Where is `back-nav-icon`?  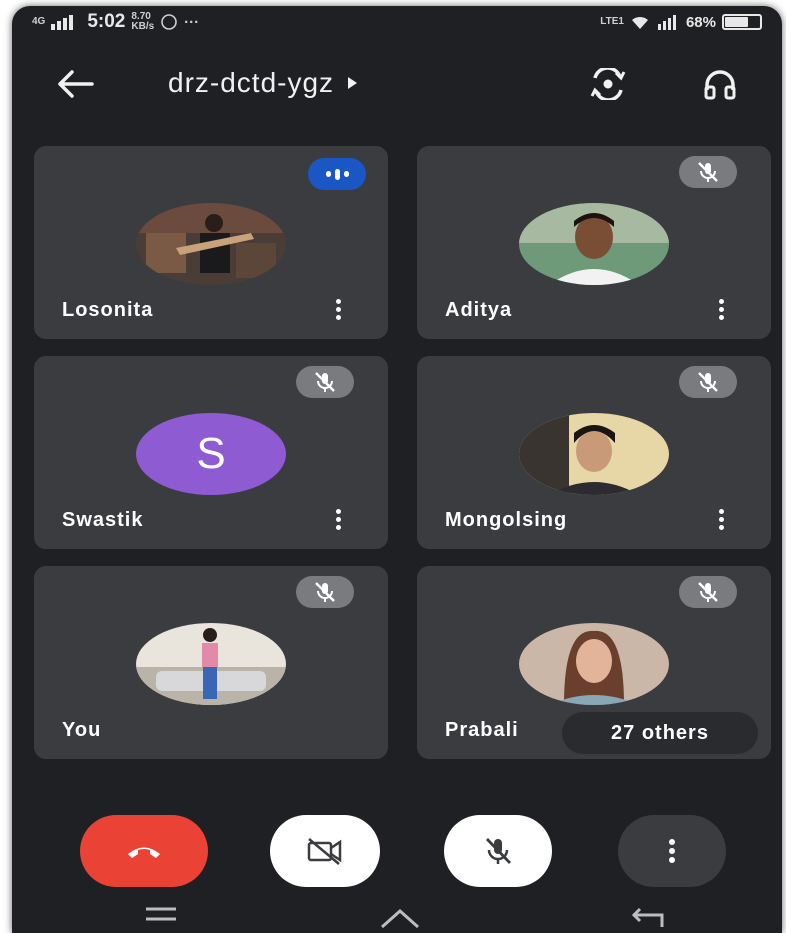
back-nav-icon is located at coordinates (646, 917).